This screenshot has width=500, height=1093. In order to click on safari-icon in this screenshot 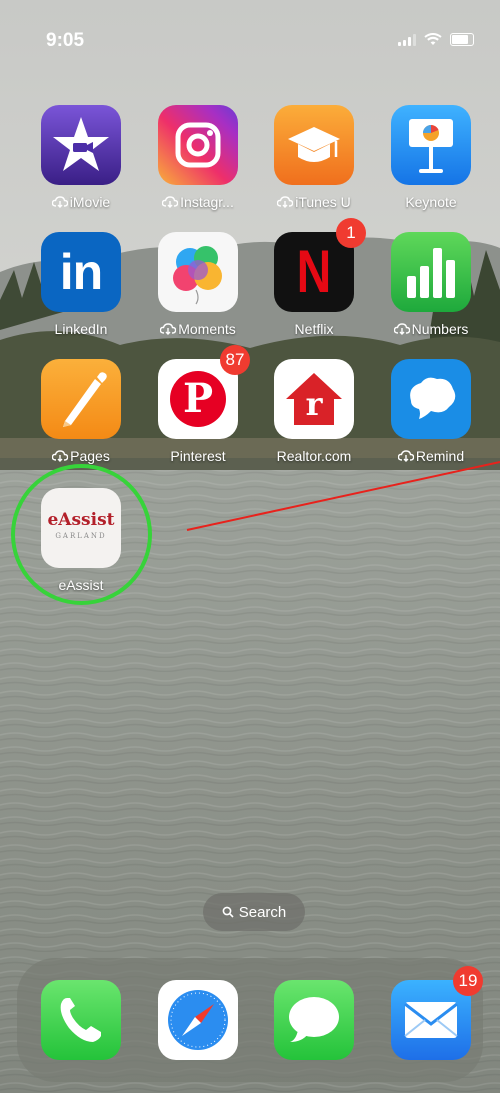, I will do `click(198, 1020)`.